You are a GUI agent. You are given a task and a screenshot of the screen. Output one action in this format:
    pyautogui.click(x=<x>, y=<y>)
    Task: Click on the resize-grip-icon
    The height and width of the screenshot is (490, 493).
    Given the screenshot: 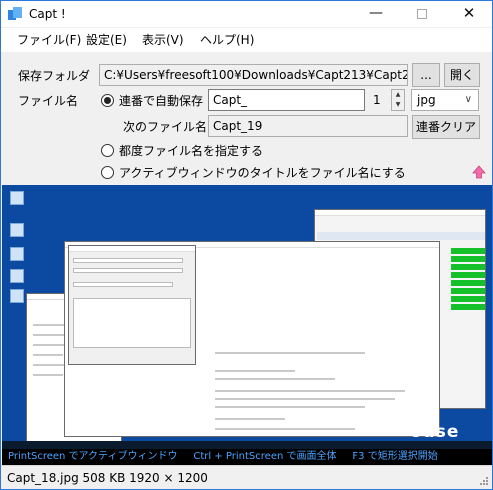 What is the action you would take?
    pyautogui.click(x=484, y=481)
    